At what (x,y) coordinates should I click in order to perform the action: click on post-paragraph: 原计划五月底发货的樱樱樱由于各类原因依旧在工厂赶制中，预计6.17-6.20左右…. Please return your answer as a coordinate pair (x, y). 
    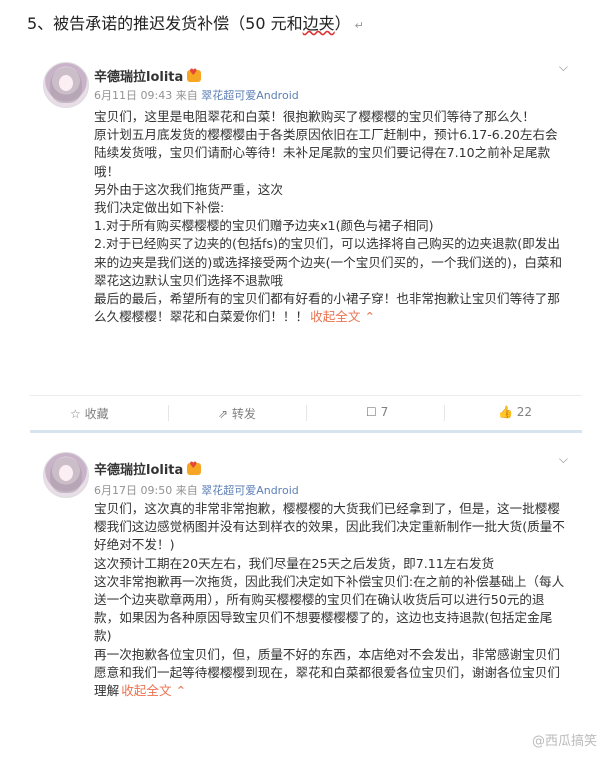
    Looking at the image, I should click on (326, 153).